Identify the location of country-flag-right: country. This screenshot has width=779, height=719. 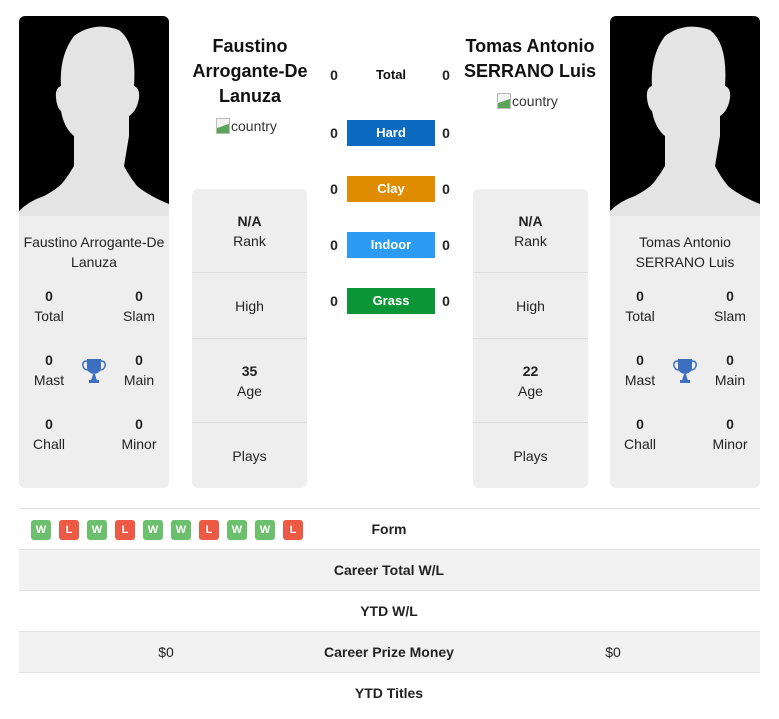
(527, 101).